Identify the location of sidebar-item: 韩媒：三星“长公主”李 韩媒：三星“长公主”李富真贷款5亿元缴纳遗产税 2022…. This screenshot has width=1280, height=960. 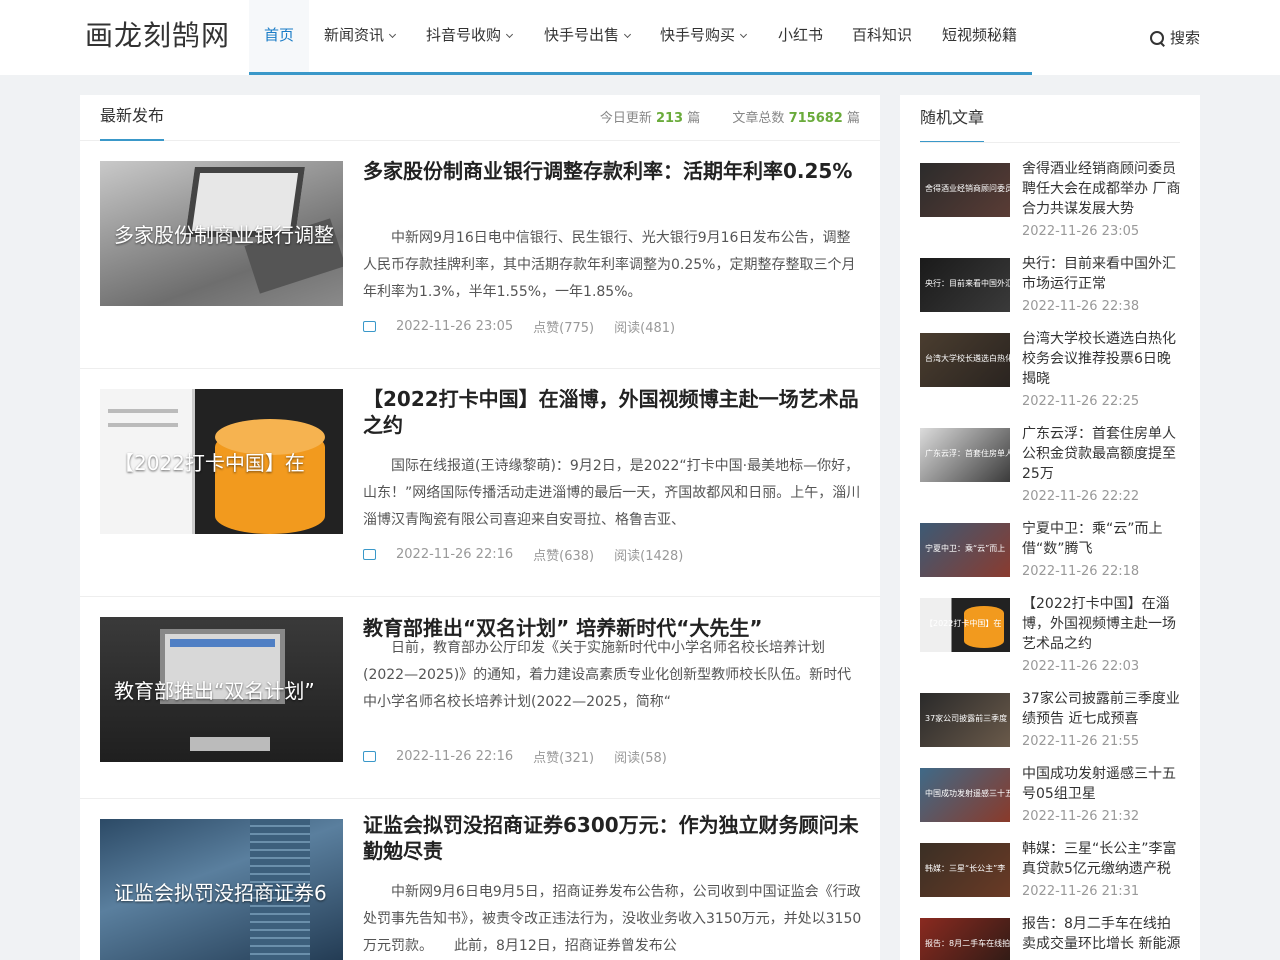
(1050, 879).